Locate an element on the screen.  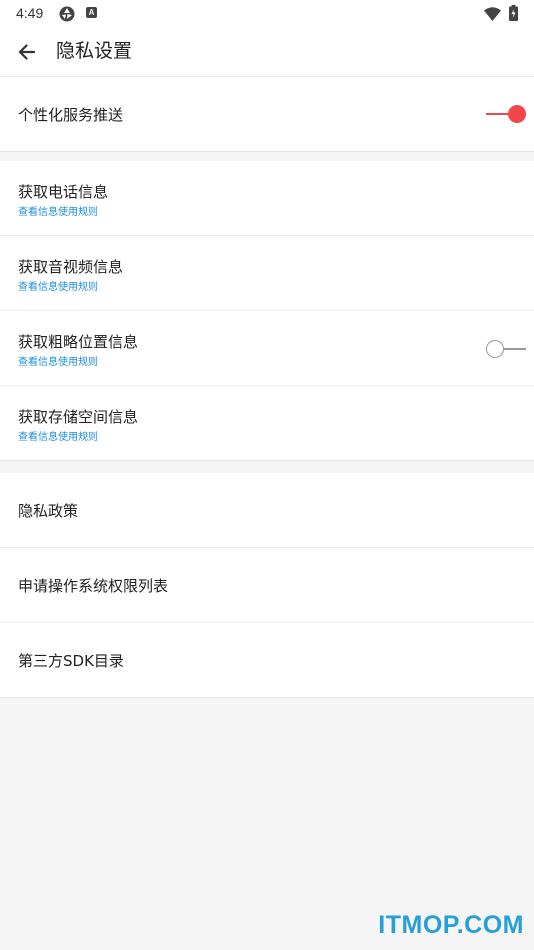
personalized-push-row: 个性化服务推送 is located at coordinates (267, 114).